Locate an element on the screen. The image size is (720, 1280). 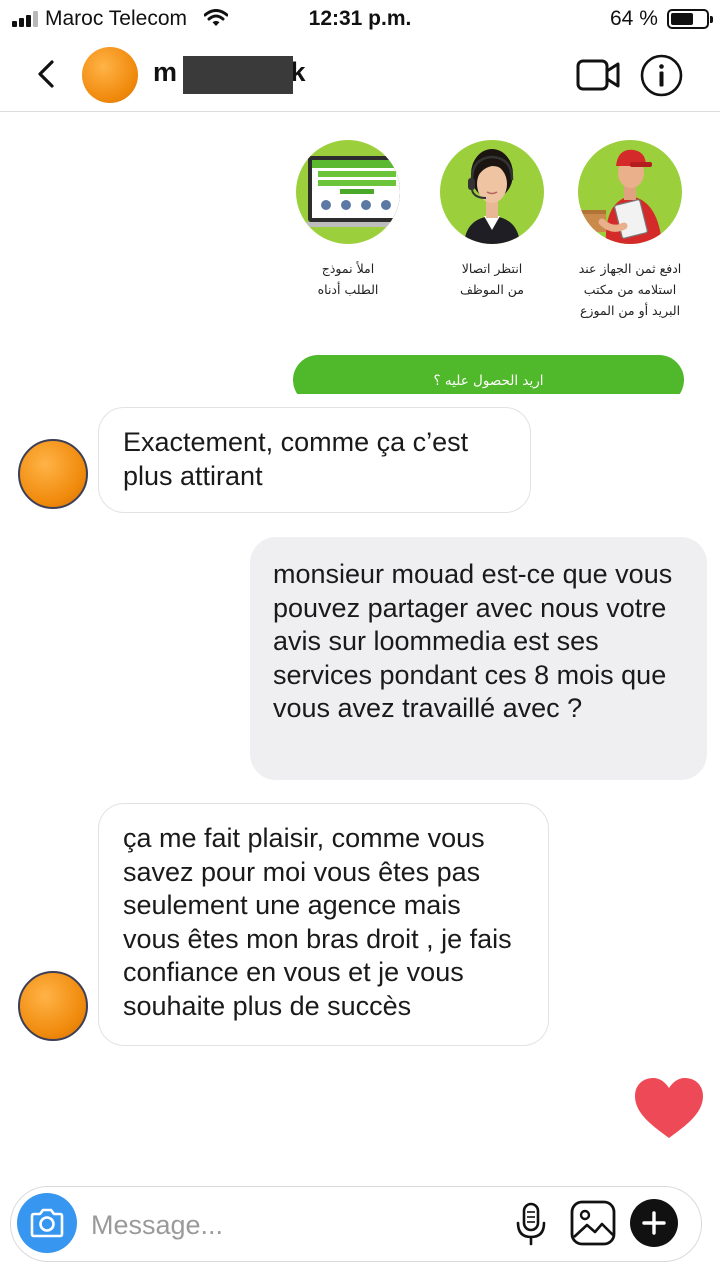
plus-icon is located at coordinates (654, 1223).